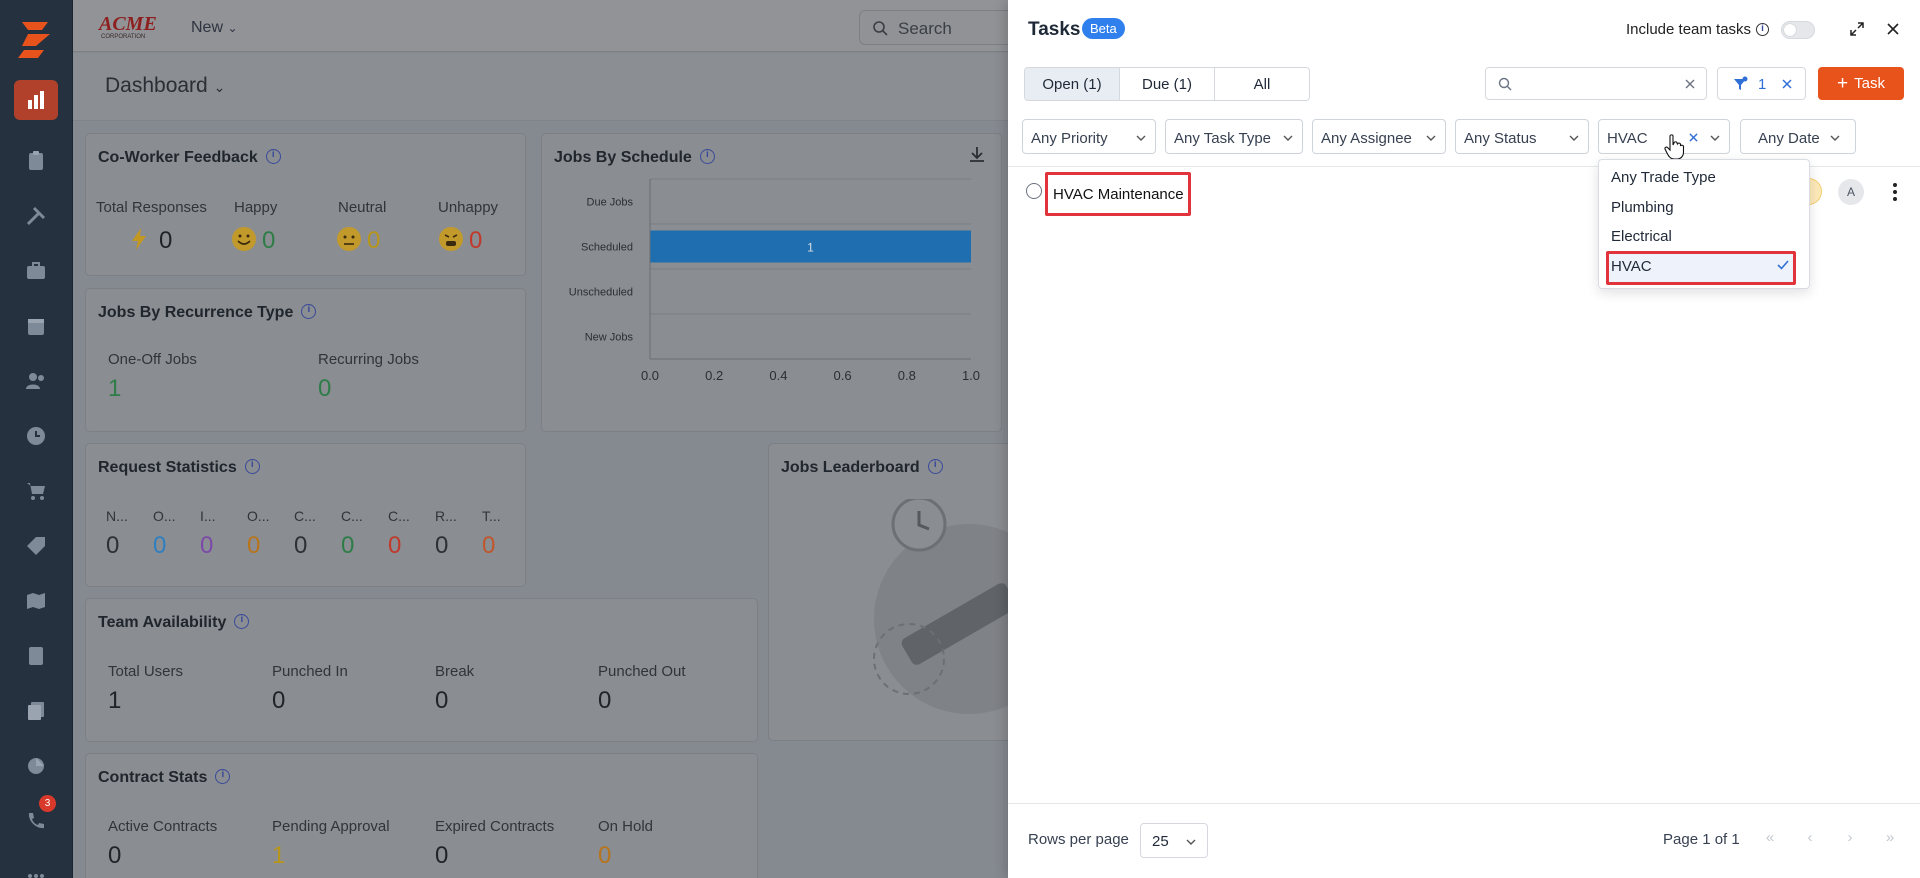 Image resolution: width=1920 pixels, height=878 pixels. What do you see at coordinates (36, 326) in the screenshot?
I see `nav-calendar-icon` at bounding box center [36, 326].